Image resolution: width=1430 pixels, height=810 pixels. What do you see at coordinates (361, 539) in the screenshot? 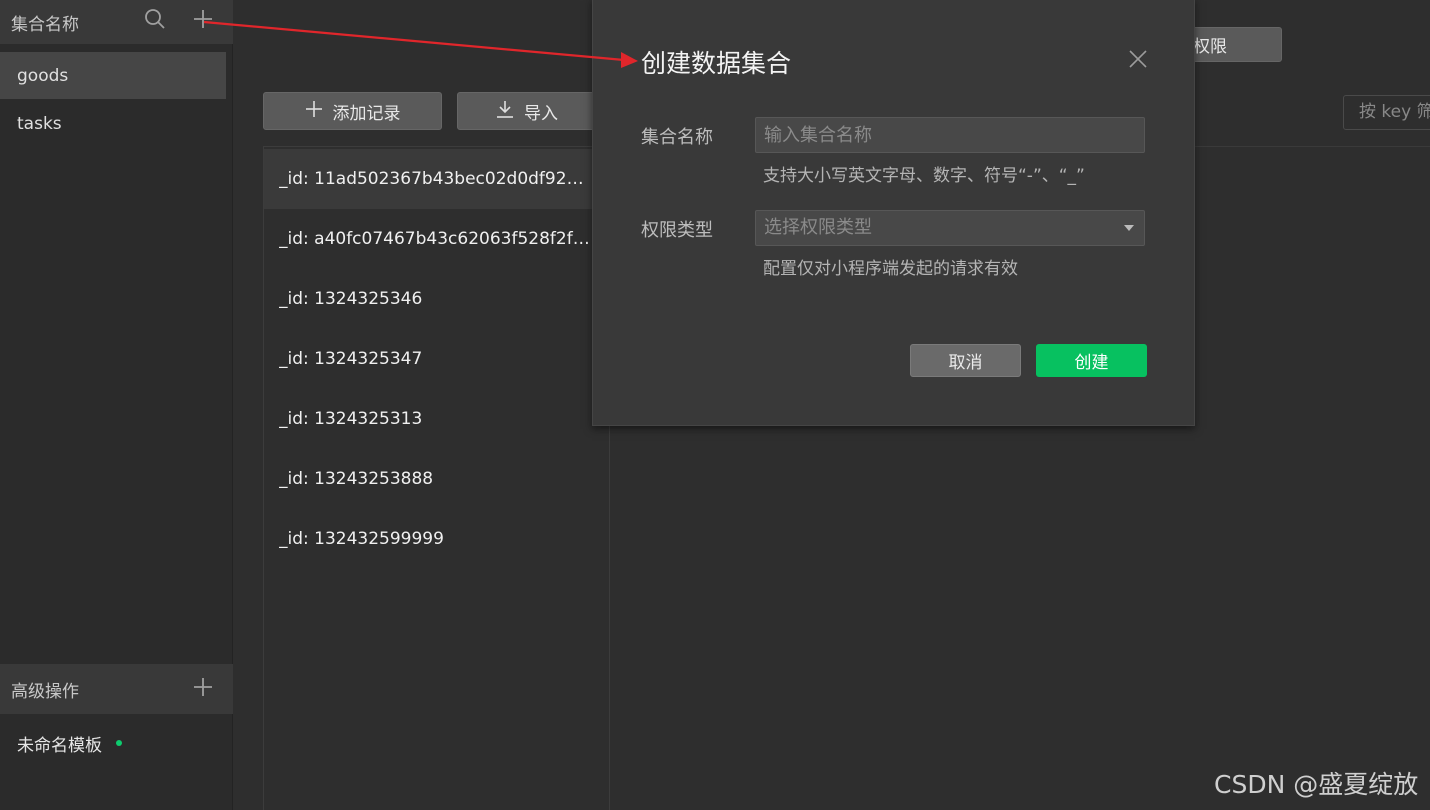
I see `record-id: _id: 132432599999` at bounding box center [361, 539].